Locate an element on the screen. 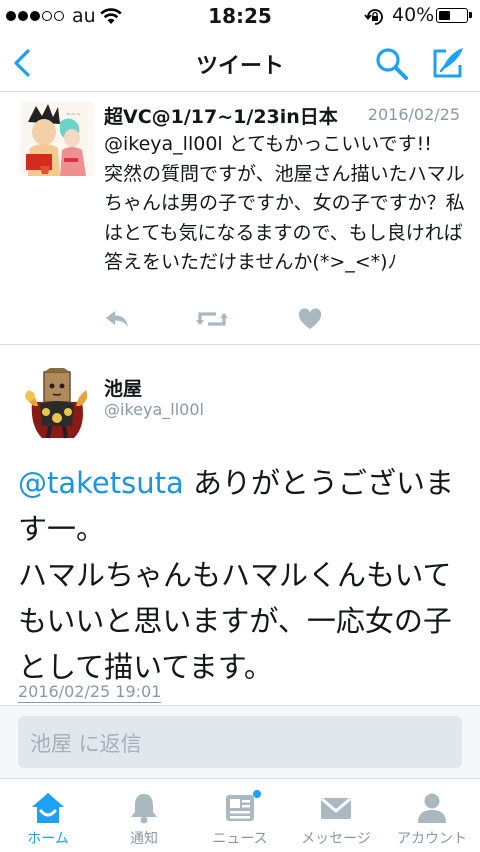  tab-label: アカウント is located at coordinates (432, 839).